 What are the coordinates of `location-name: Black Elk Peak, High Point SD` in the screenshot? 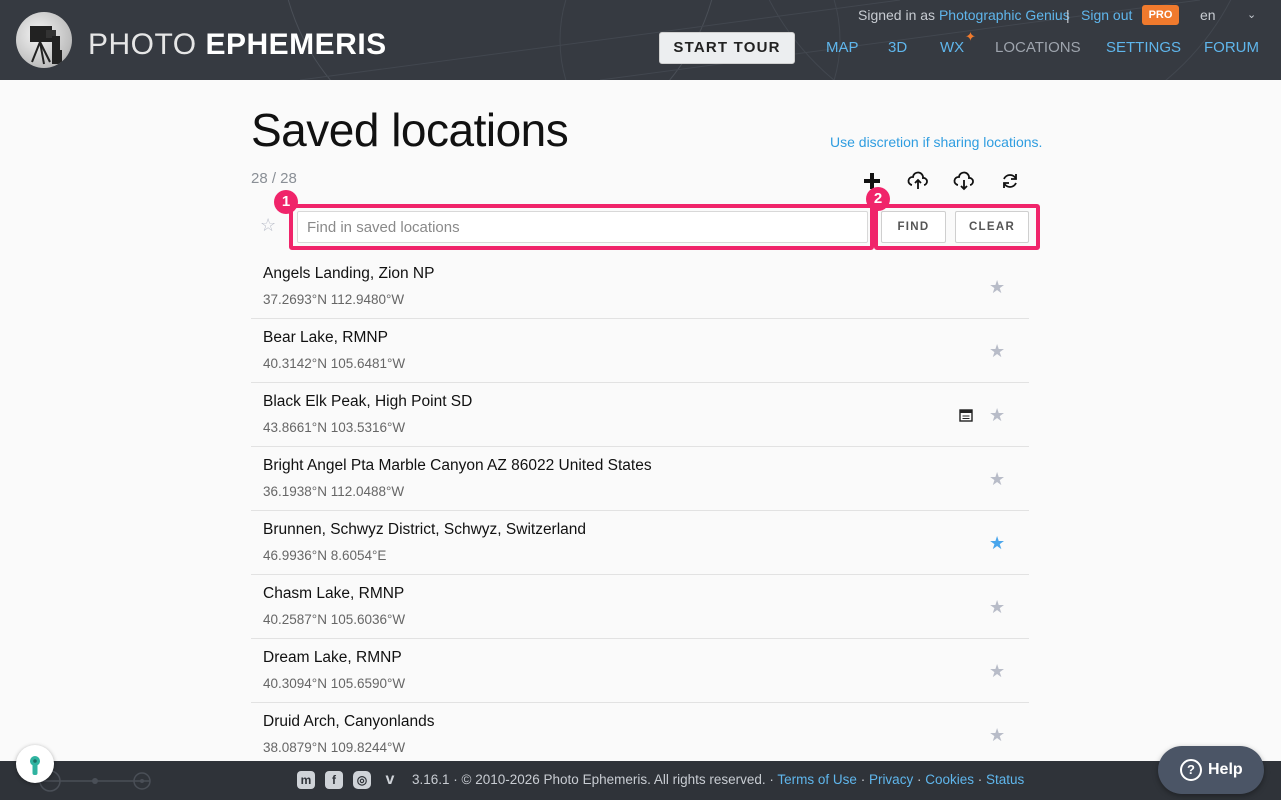 It's located at (367, 402).